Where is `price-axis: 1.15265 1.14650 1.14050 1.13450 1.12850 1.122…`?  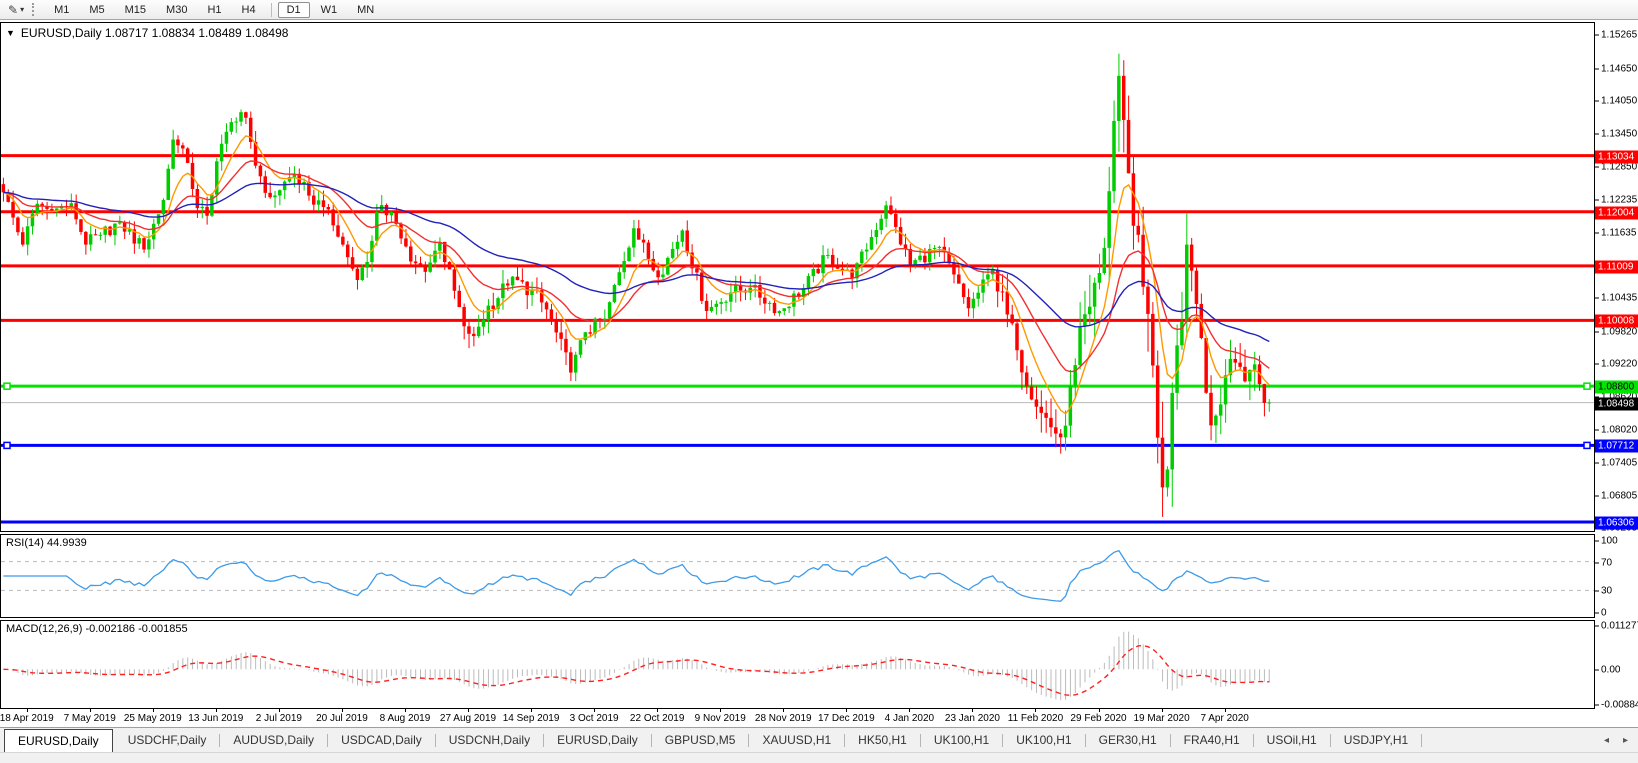 price-axis: 1.15265 1.14650 1.14050 1.13450 1.12850 1.122… is located at coordinates (1616, 373).